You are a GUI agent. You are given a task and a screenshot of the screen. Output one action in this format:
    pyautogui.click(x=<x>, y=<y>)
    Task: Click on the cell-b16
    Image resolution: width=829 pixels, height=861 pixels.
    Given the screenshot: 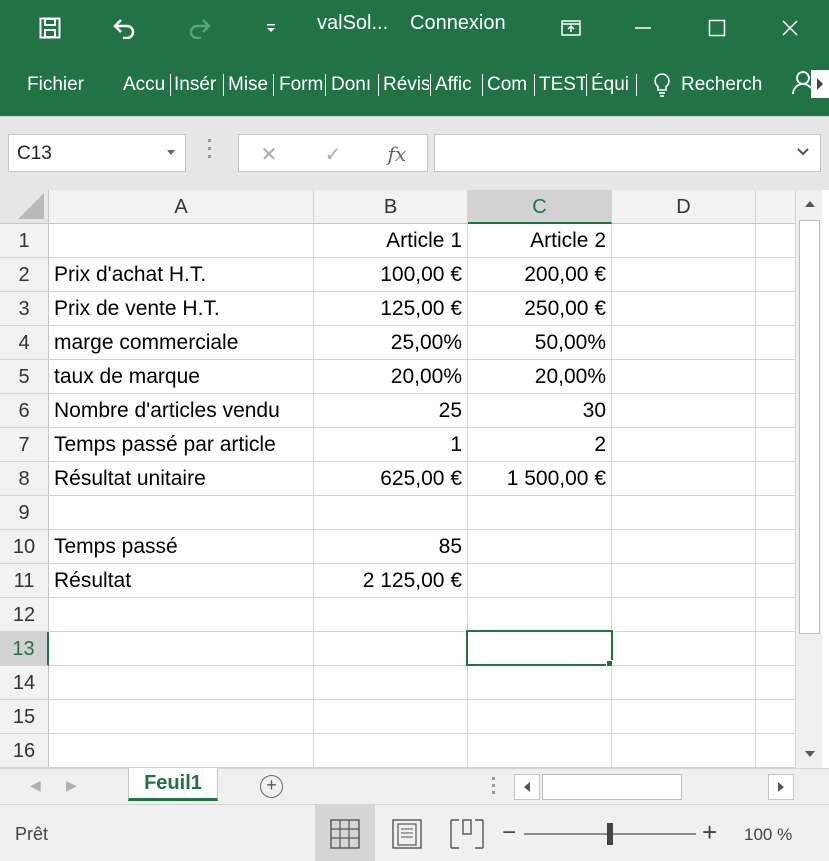 What is the action you would take?
    pyautogui.click(x=391, y=751)
    